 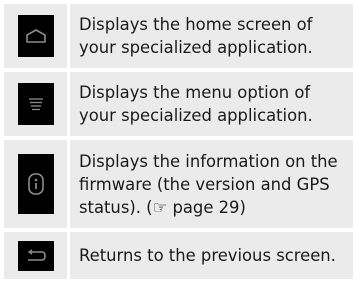 I want to click on home-icon, so click(x=35, y=36).